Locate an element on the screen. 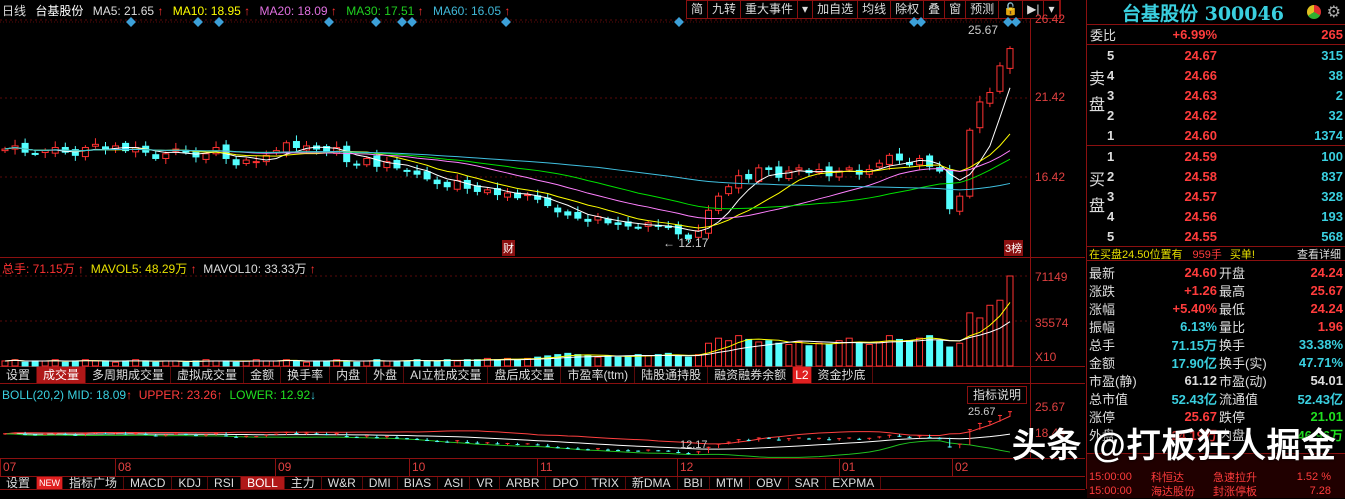  stat-label: 涨跌 is located at coordinates (1102, 291).